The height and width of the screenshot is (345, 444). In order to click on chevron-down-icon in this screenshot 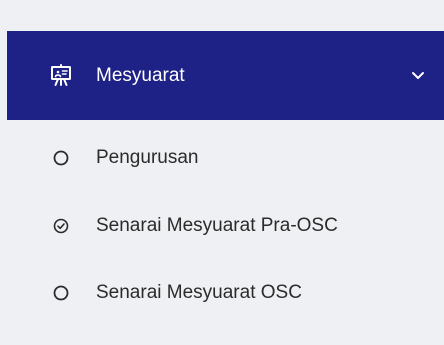, I will do `click(418, 75)`.